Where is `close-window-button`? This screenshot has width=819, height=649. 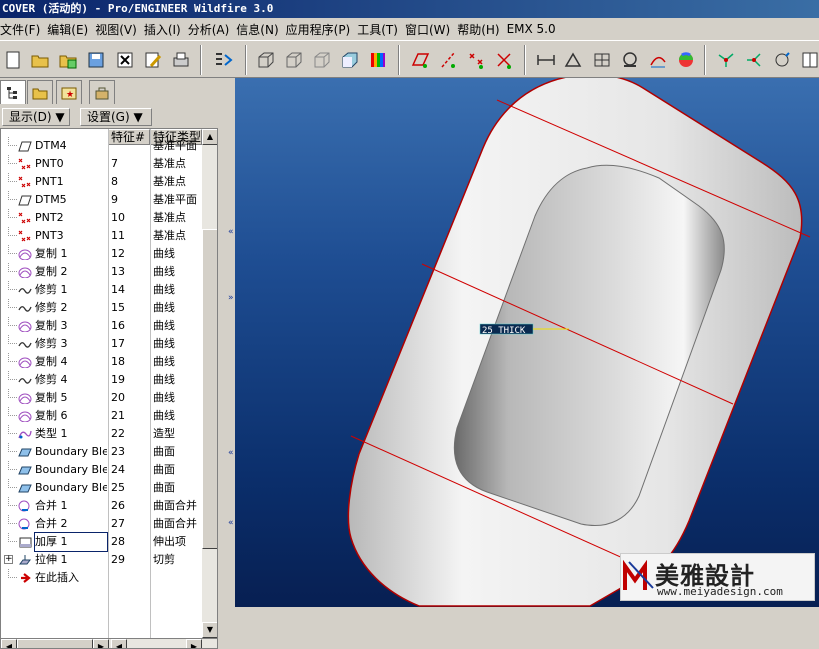 close-window-button is located at coordinates (125, 60).